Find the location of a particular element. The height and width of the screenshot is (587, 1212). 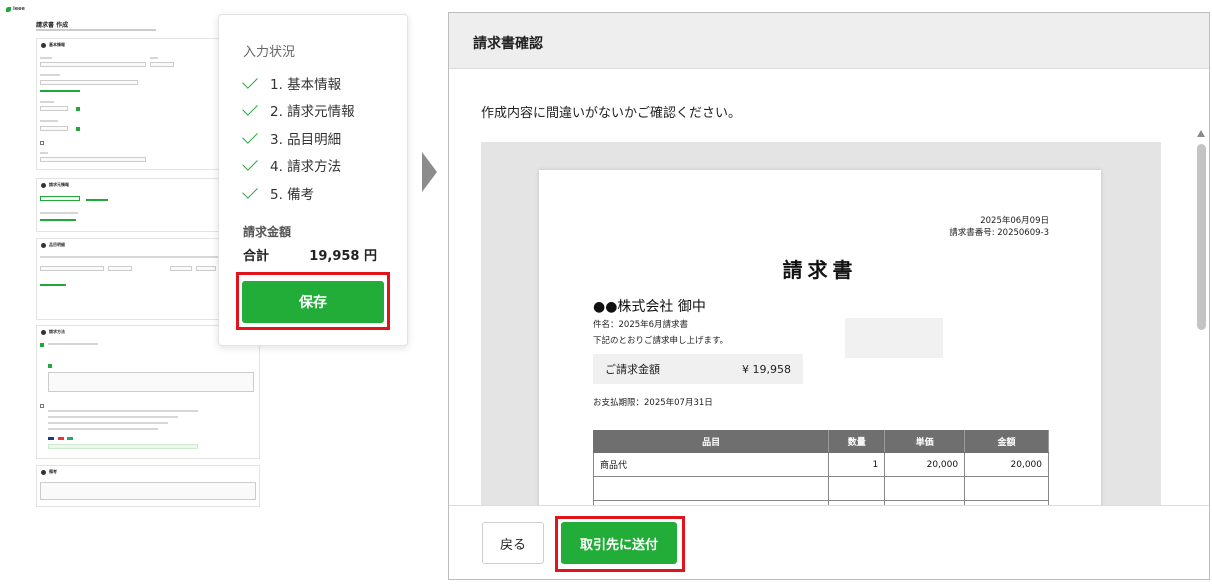

leaf-icon is located at coordinates (8, 9).